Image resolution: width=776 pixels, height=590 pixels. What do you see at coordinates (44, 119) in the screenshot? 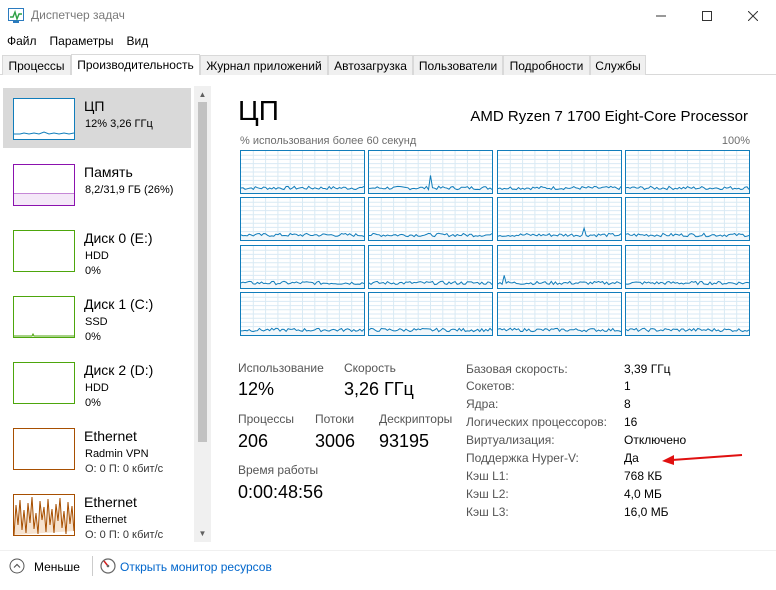
I see `cpu-thumbnail` at bounding box center [44, 119].